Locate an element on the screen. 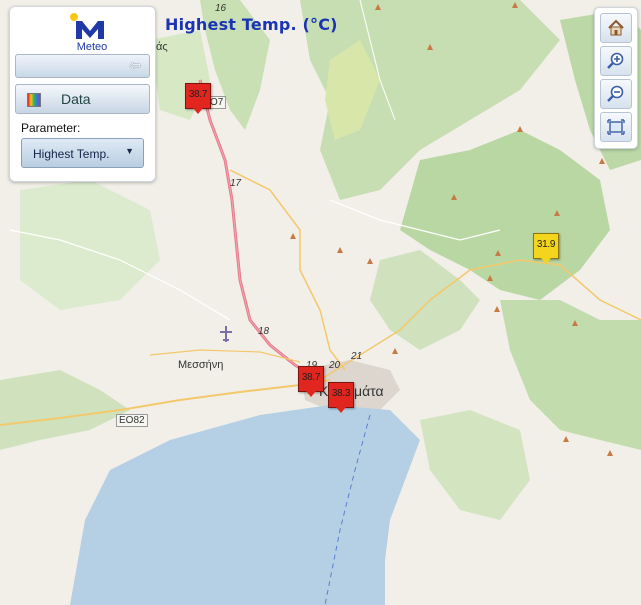  place-label-kalamata-end: μάτα is located at coordinates (369, 391).